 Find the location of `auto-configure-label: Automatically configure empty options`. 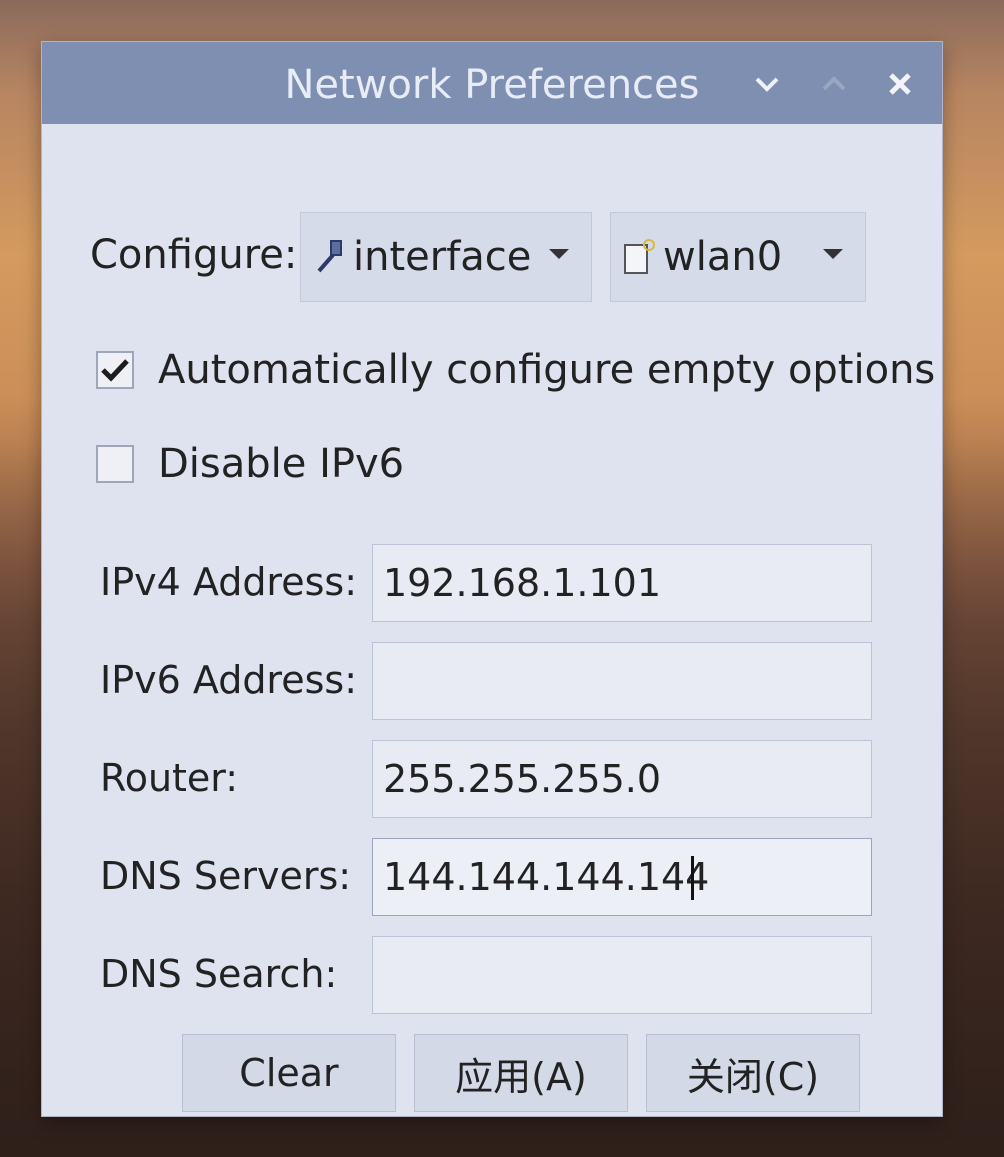

auto-configure-label: Automatically configure empty options is located at coordinates (547, 370).